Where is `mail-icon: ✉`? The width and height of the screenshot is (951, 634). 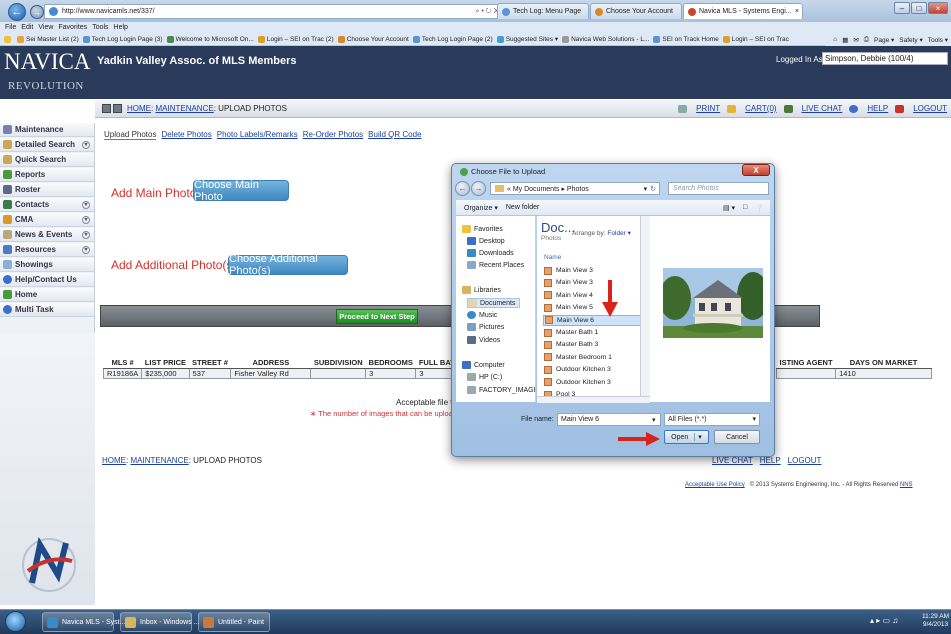 mail-icon: ✉ is located at coordinates (855, 40).